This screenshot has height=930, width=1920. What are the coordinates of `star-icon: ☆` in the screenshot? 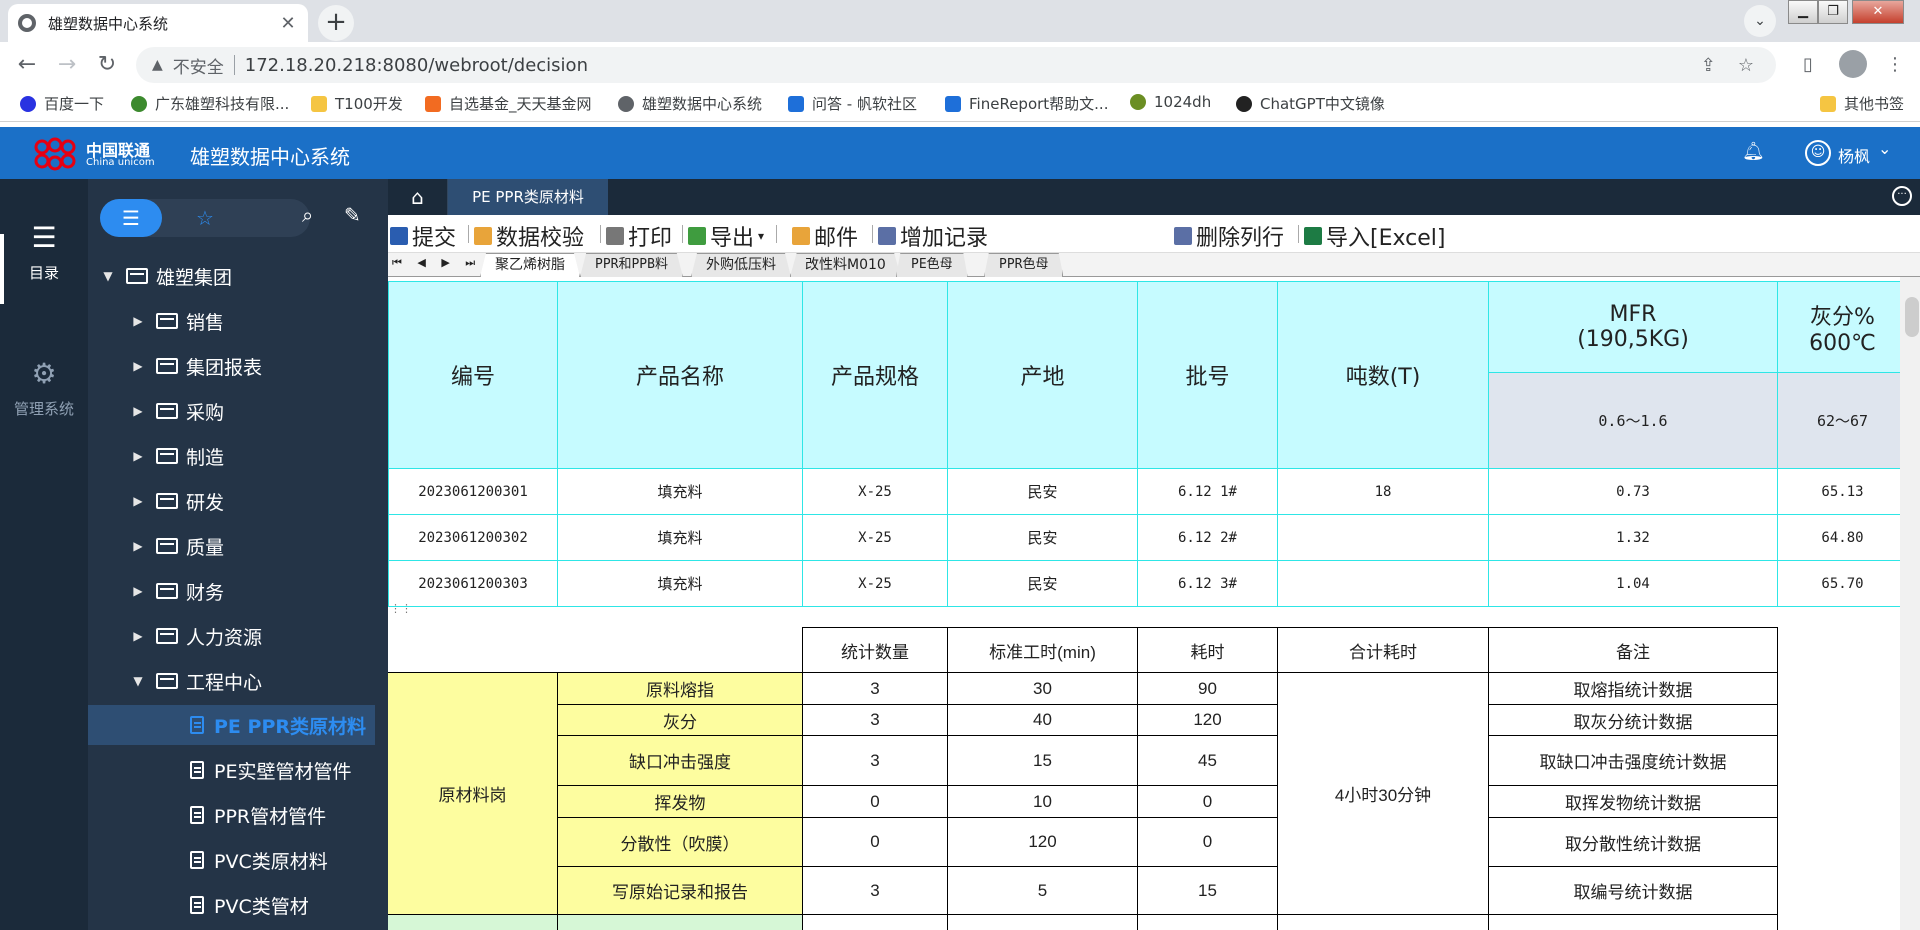 It's located at (205, 218).